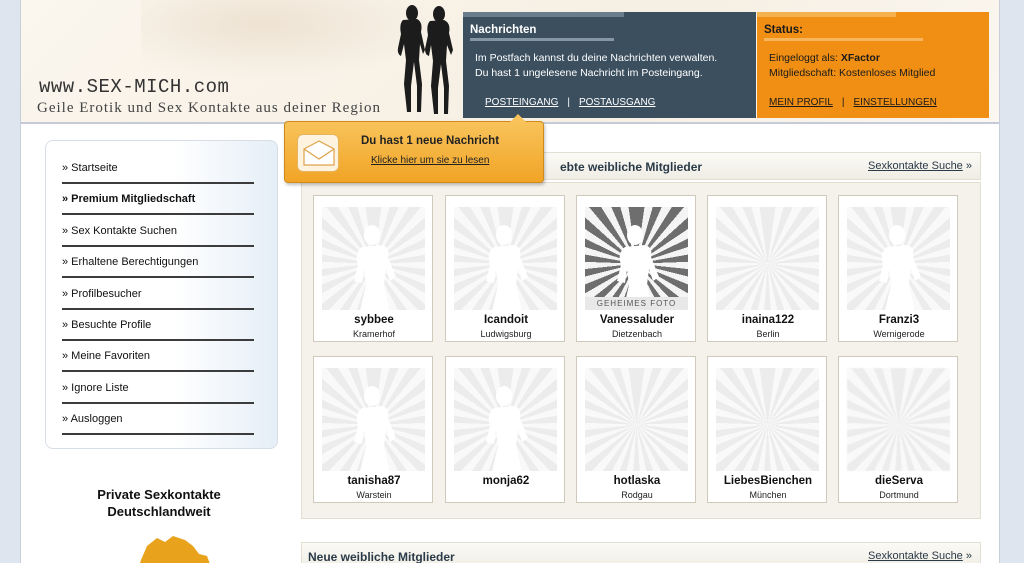 This screenshot has width=1024, height=563. I want to click on popup-pointer, so click(518, 118).